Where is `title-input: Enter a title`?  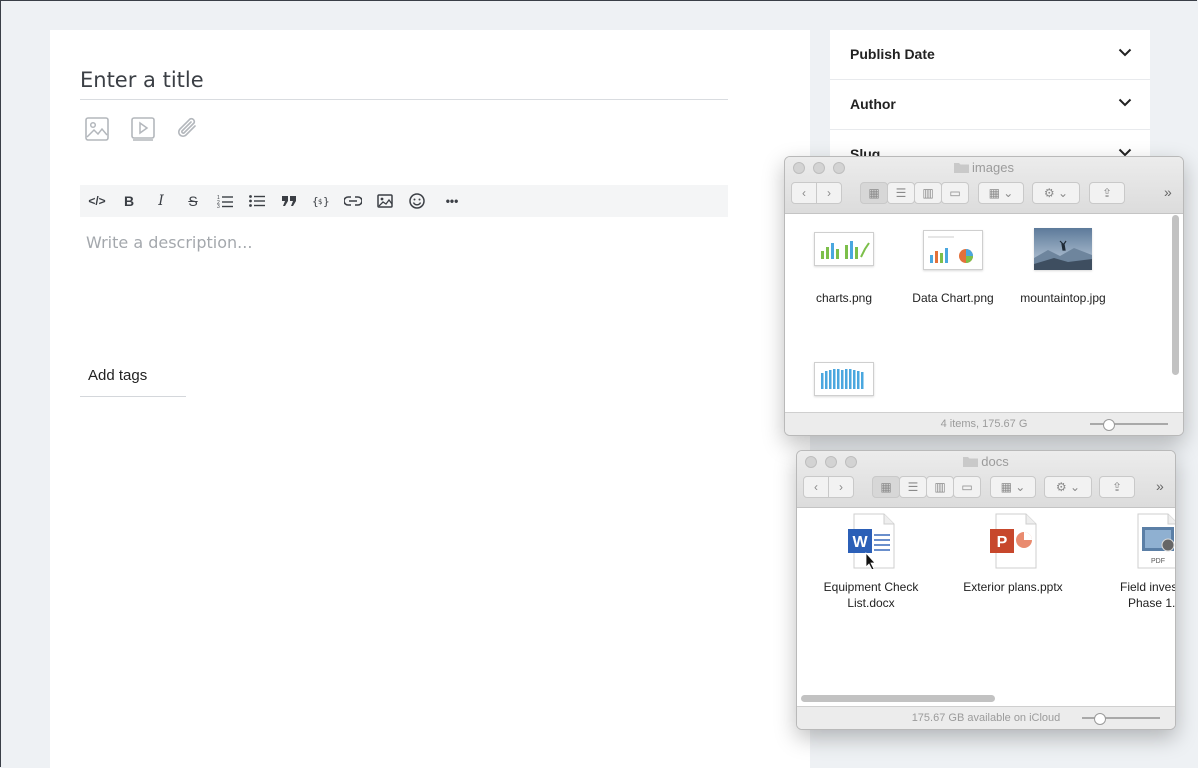
title-input: Enter a title is located at coordinates (142, 80).